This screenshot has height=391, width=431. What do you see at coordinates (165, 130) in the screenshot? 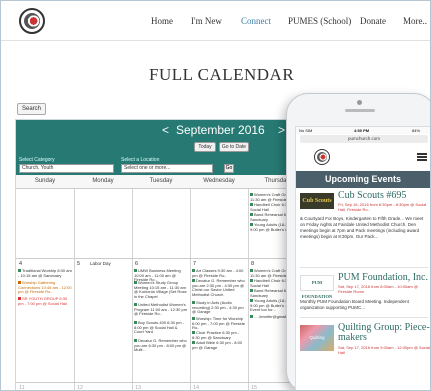
I see `prev-month-arrow-icon: <` at bounding box center [165, 130].